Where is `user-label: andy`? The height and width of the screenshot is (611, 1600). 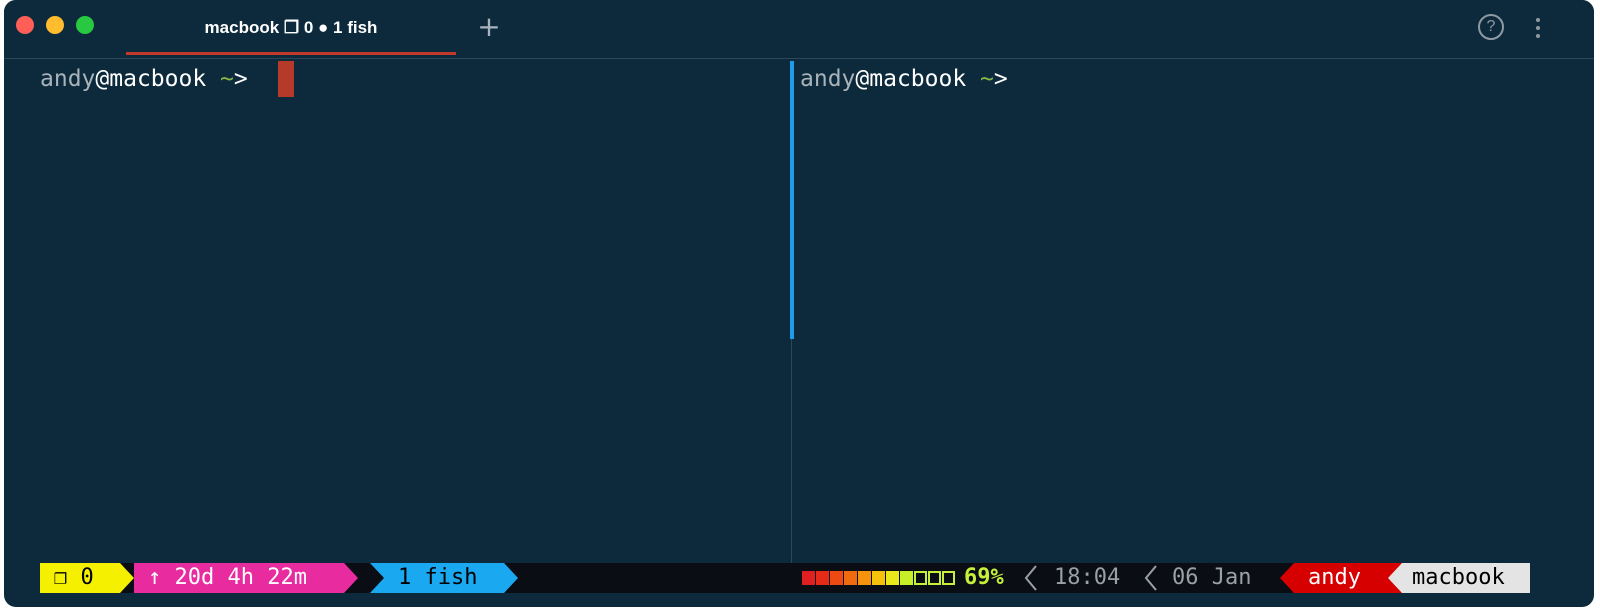 user-label: andy is located at coordinates (1334, 577).